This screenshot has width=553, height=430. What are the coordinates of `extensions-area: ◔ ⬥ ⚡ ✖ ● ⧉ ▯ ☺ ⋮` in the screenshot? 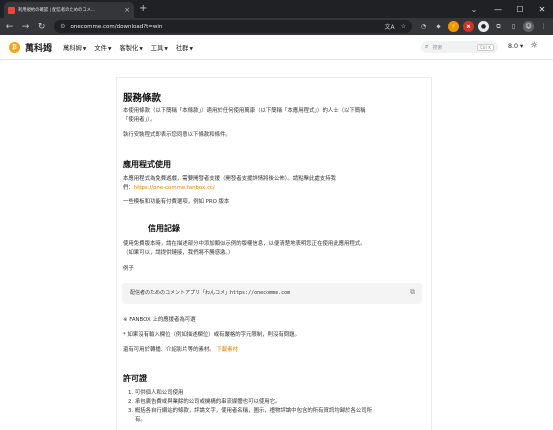 It's located at (485, 26).